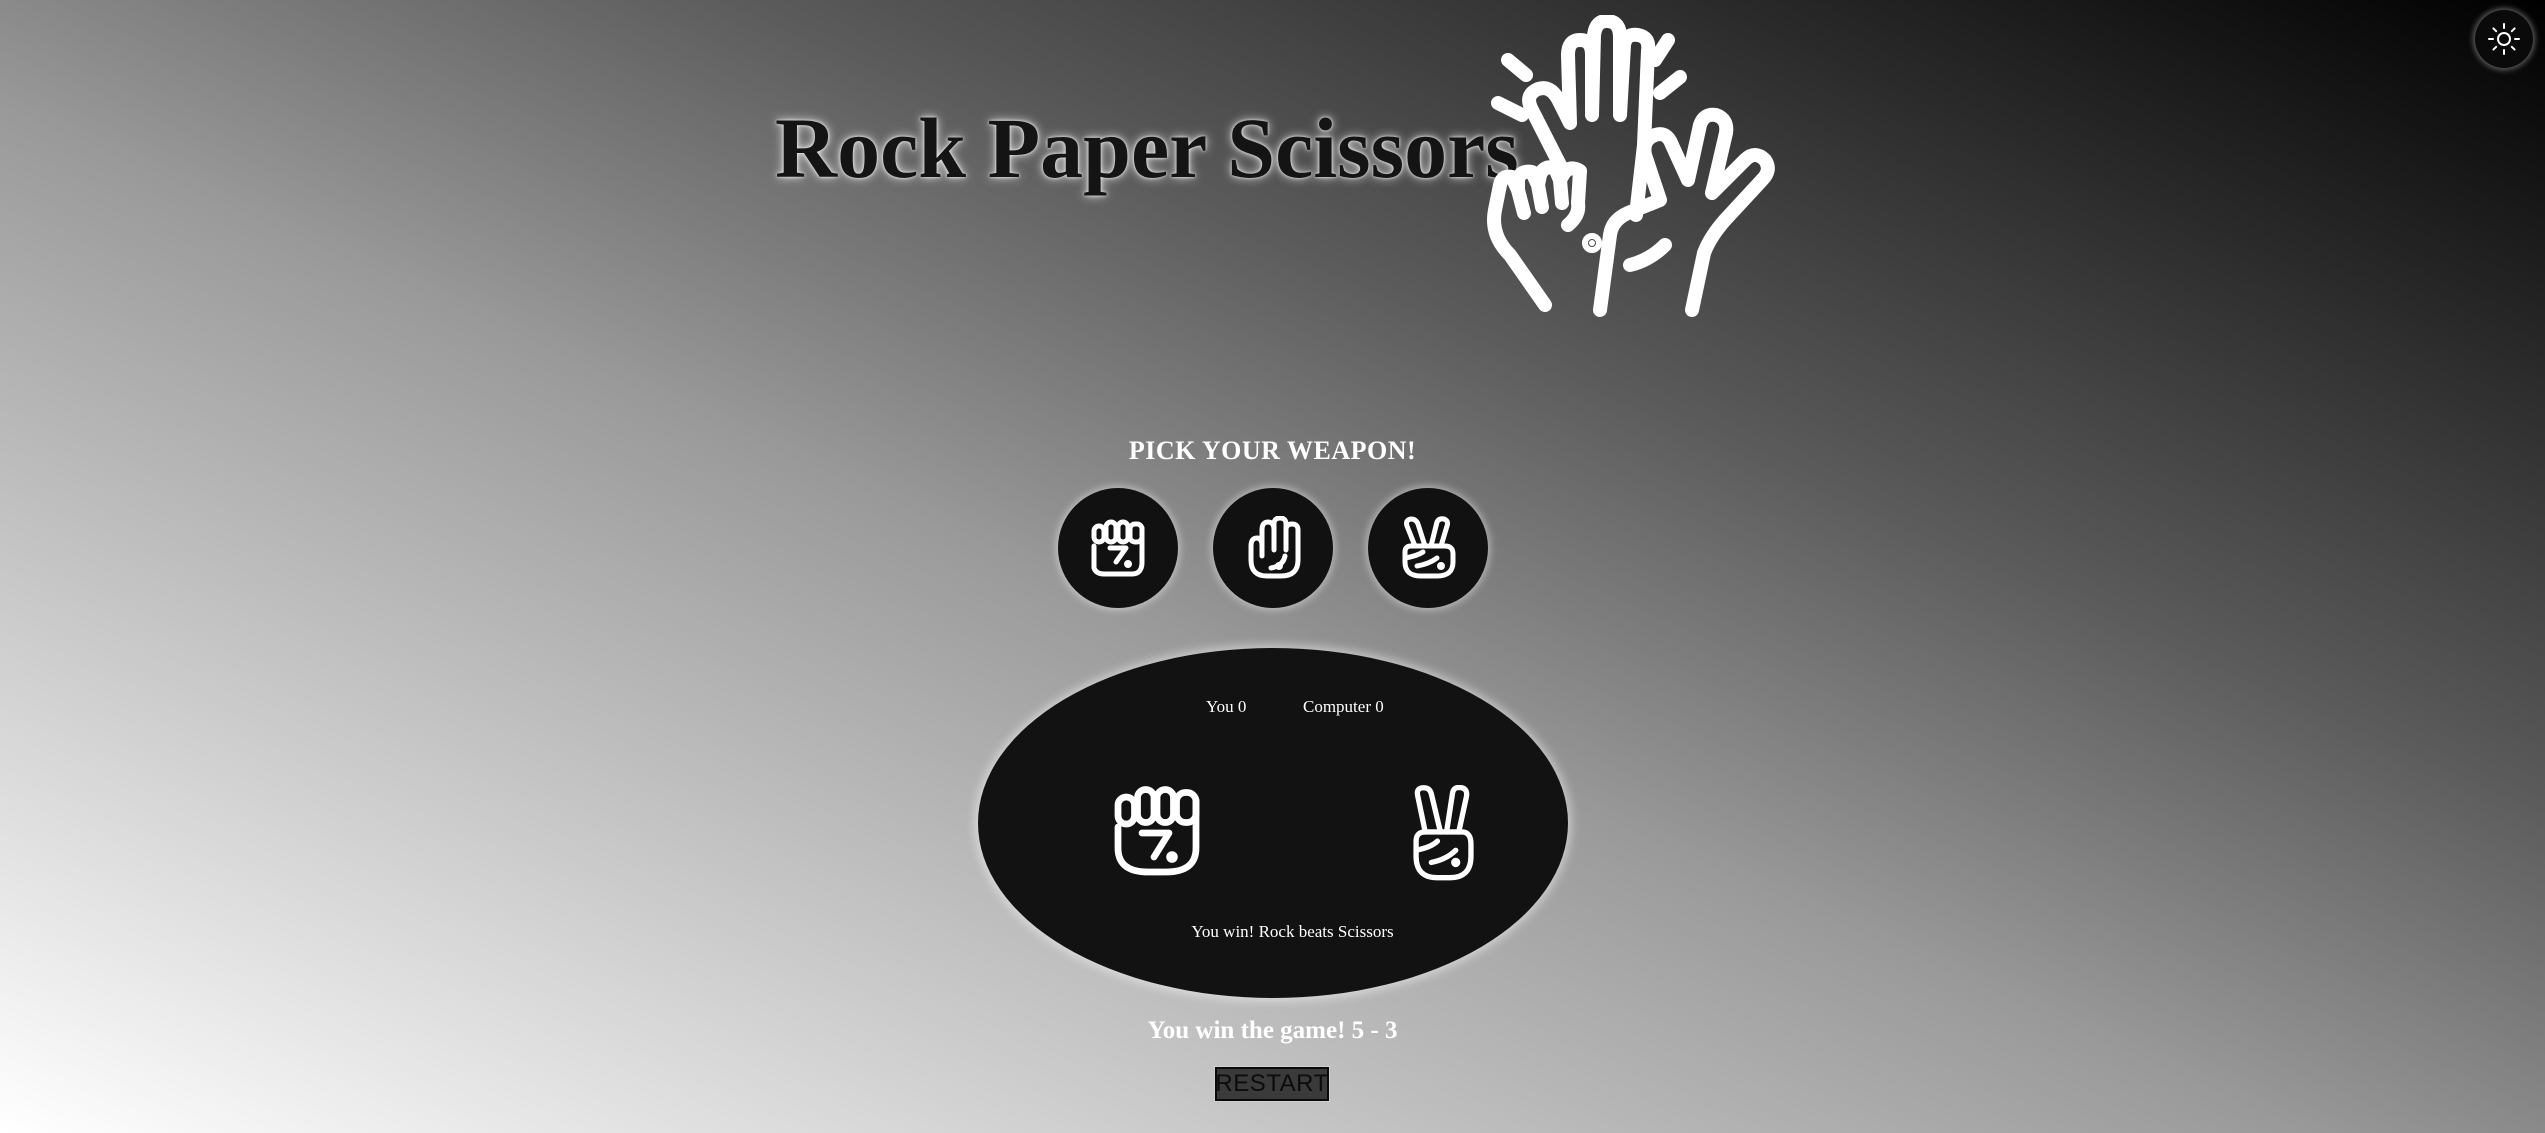 Image resolution: width=2545 pixels, height=1133 pixels. Describe the element at coordinates (1272, 450) in the screenshot. I see `pick-weapon-prompt: PICK YOUR WEAPON!` at that location.